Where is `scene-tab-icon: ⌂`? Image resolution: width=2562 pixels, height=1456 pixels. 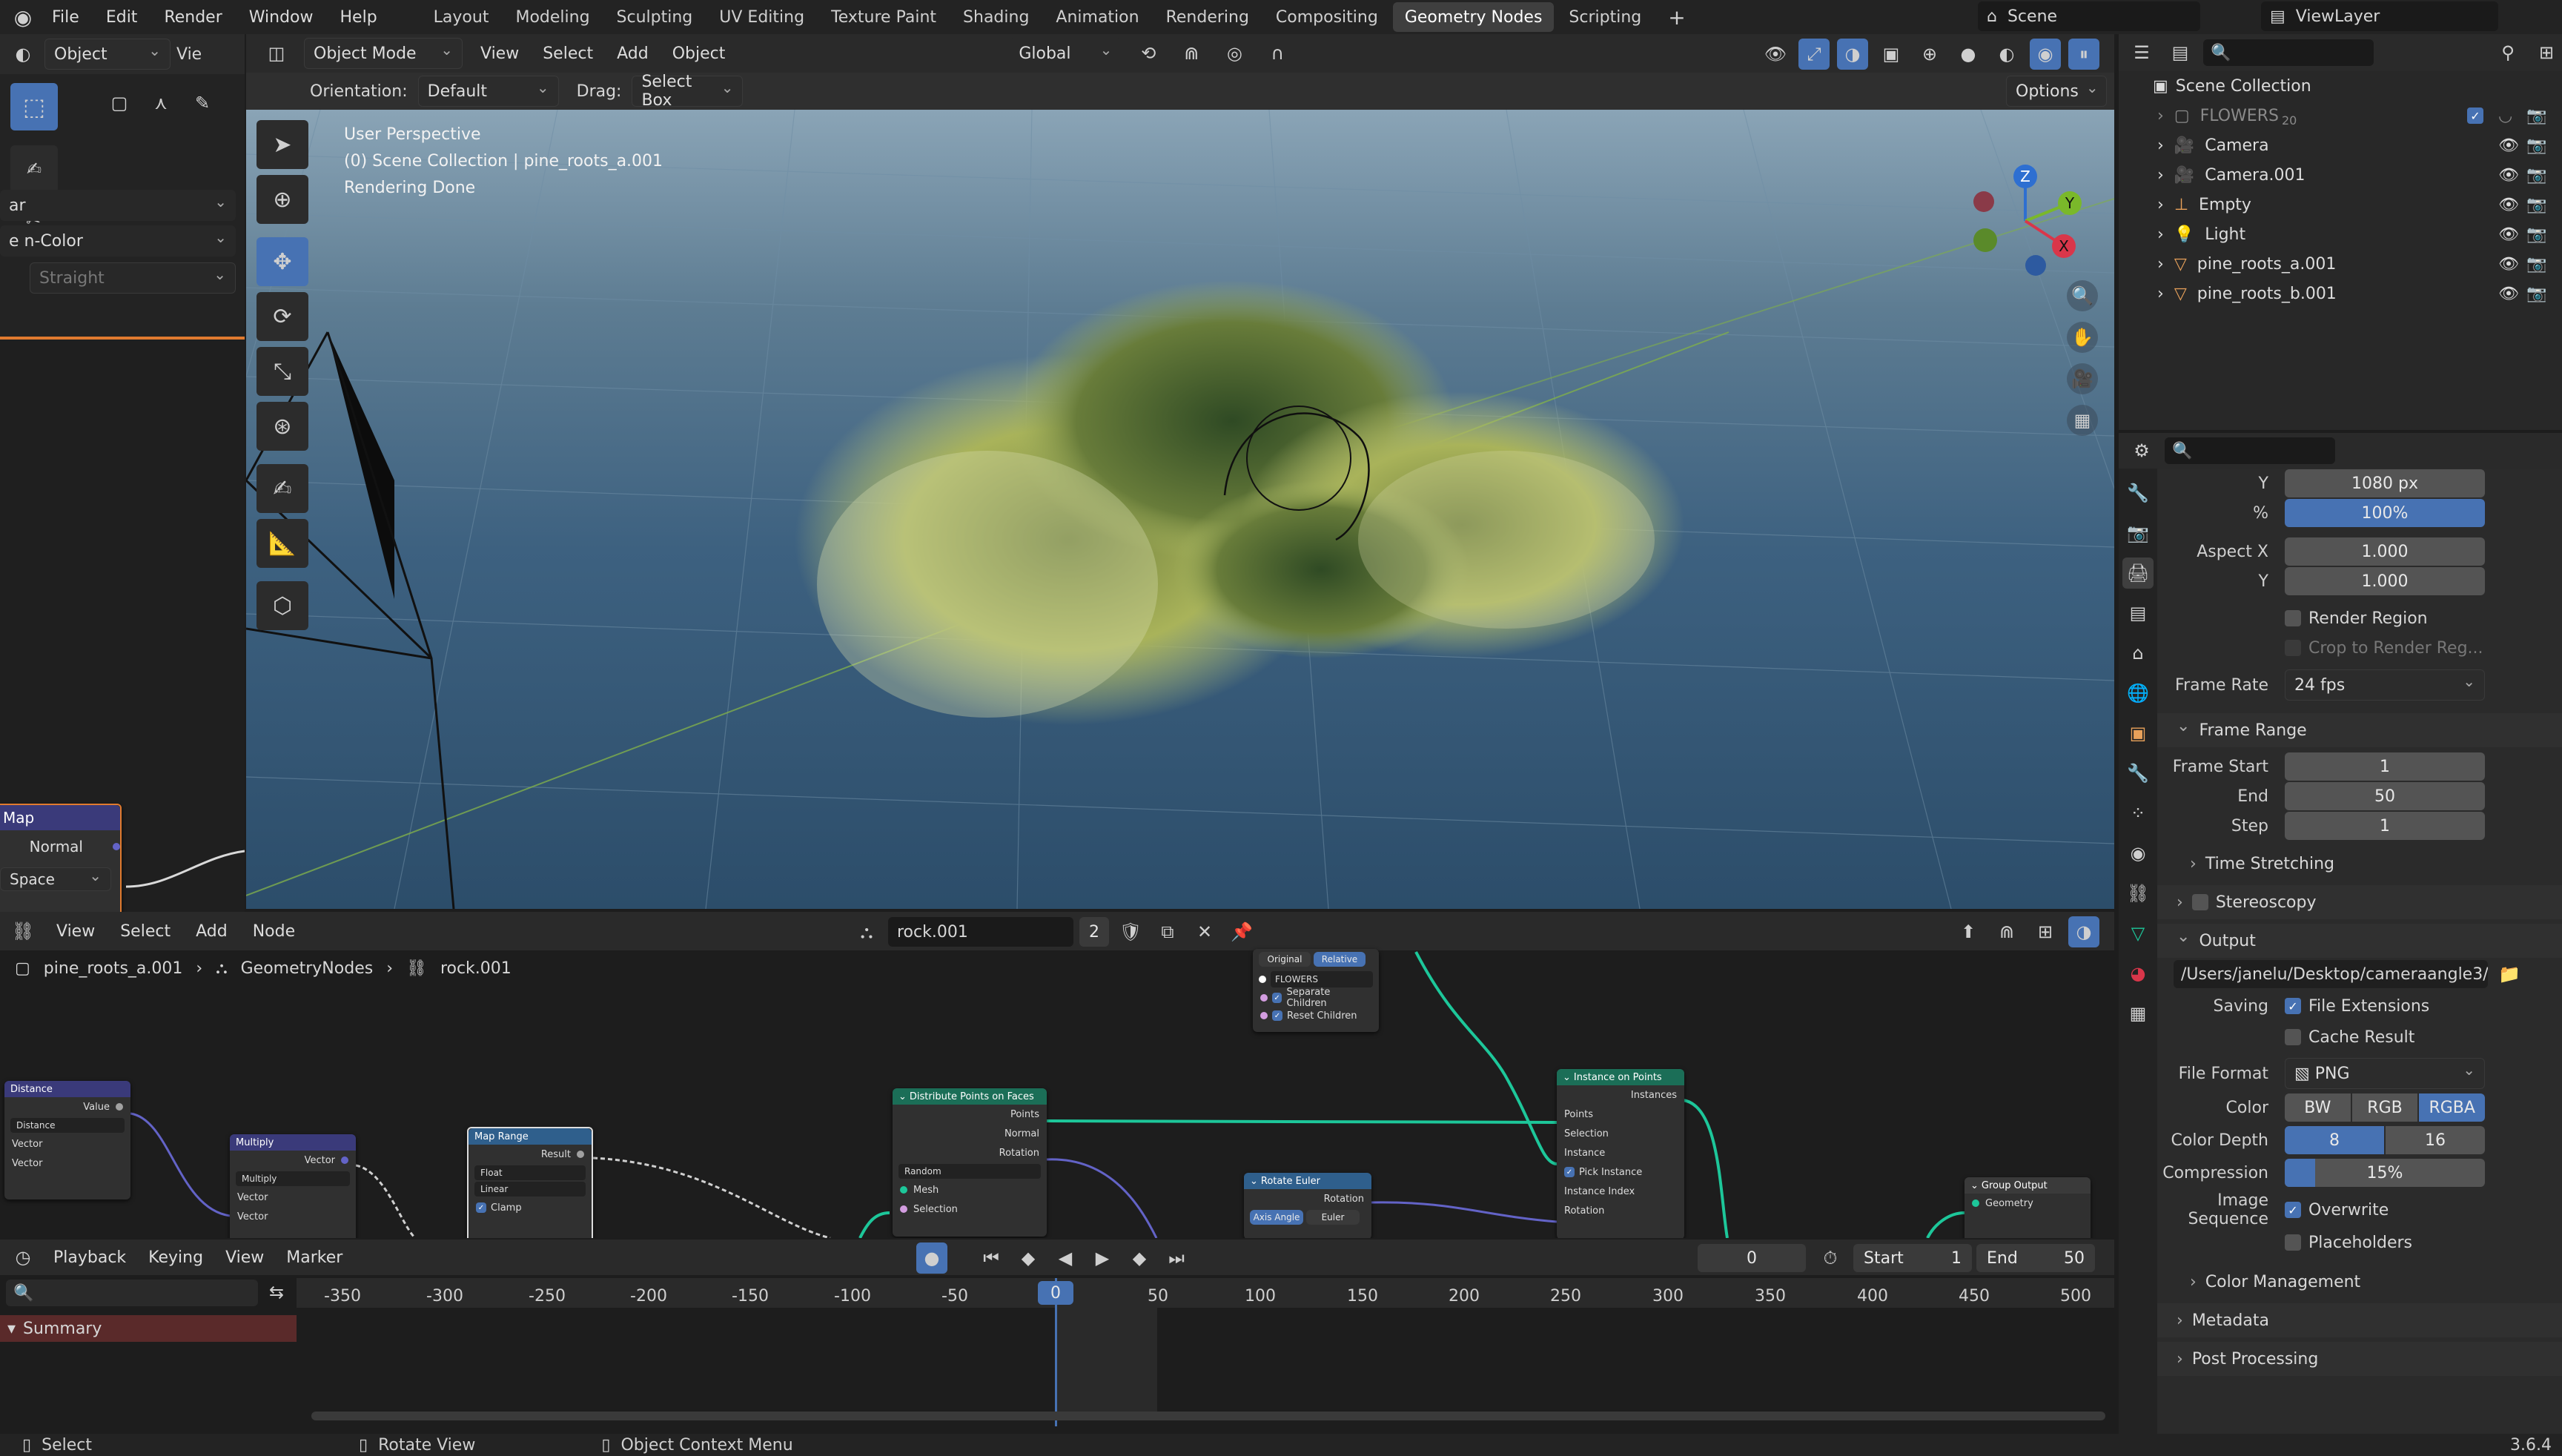
scene-tab-icon: ⌂ is located at coordinates (2138, 653).